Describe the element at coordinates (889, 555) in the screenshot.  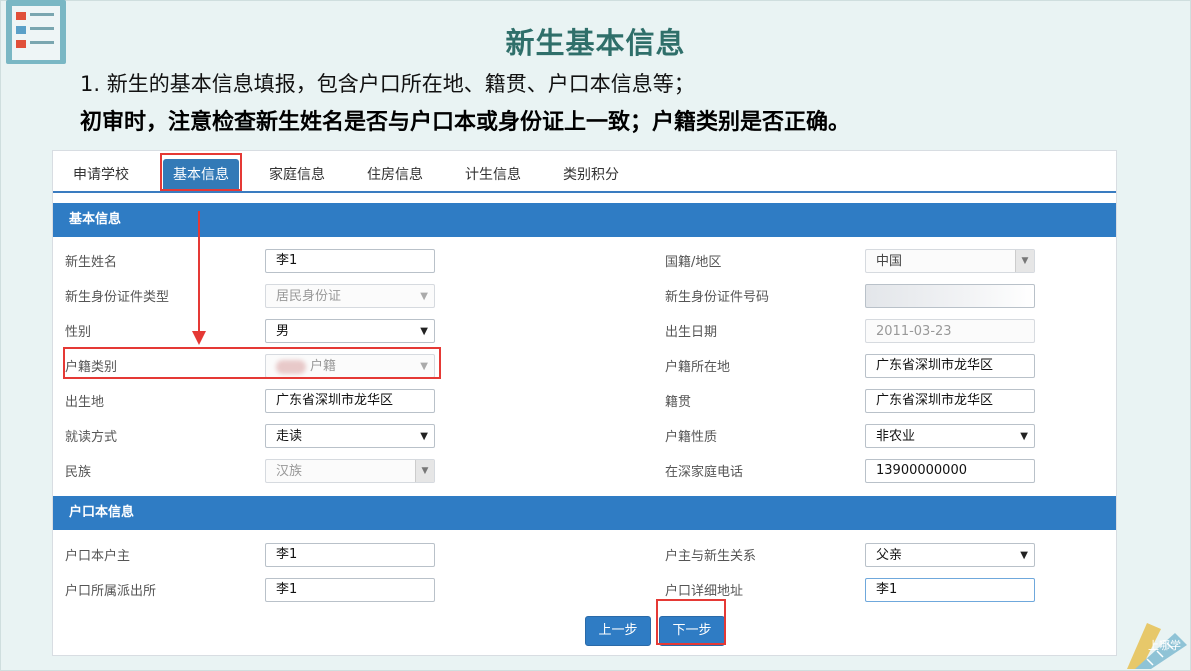
I see `relationship-value: 父亲` at that location.